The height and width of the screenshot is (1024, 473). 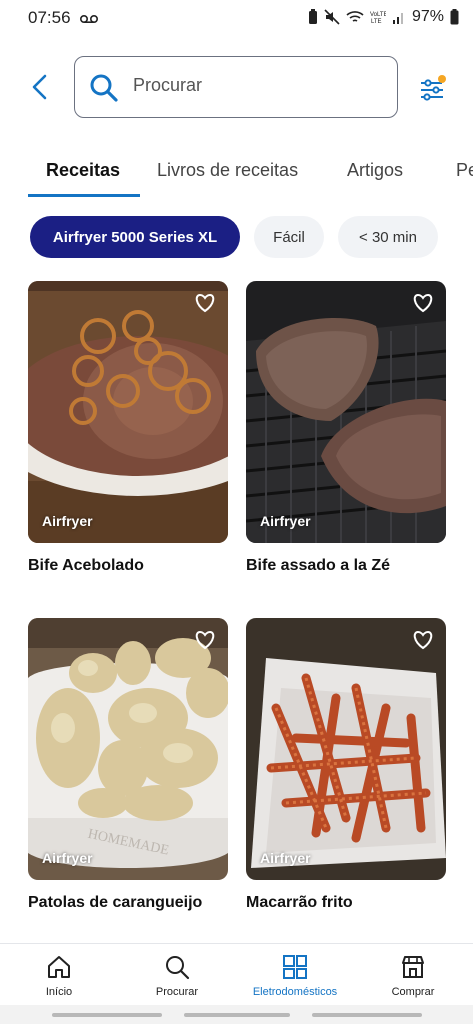 I want to click on tab-active-indicator, so click(x=84, y=195).